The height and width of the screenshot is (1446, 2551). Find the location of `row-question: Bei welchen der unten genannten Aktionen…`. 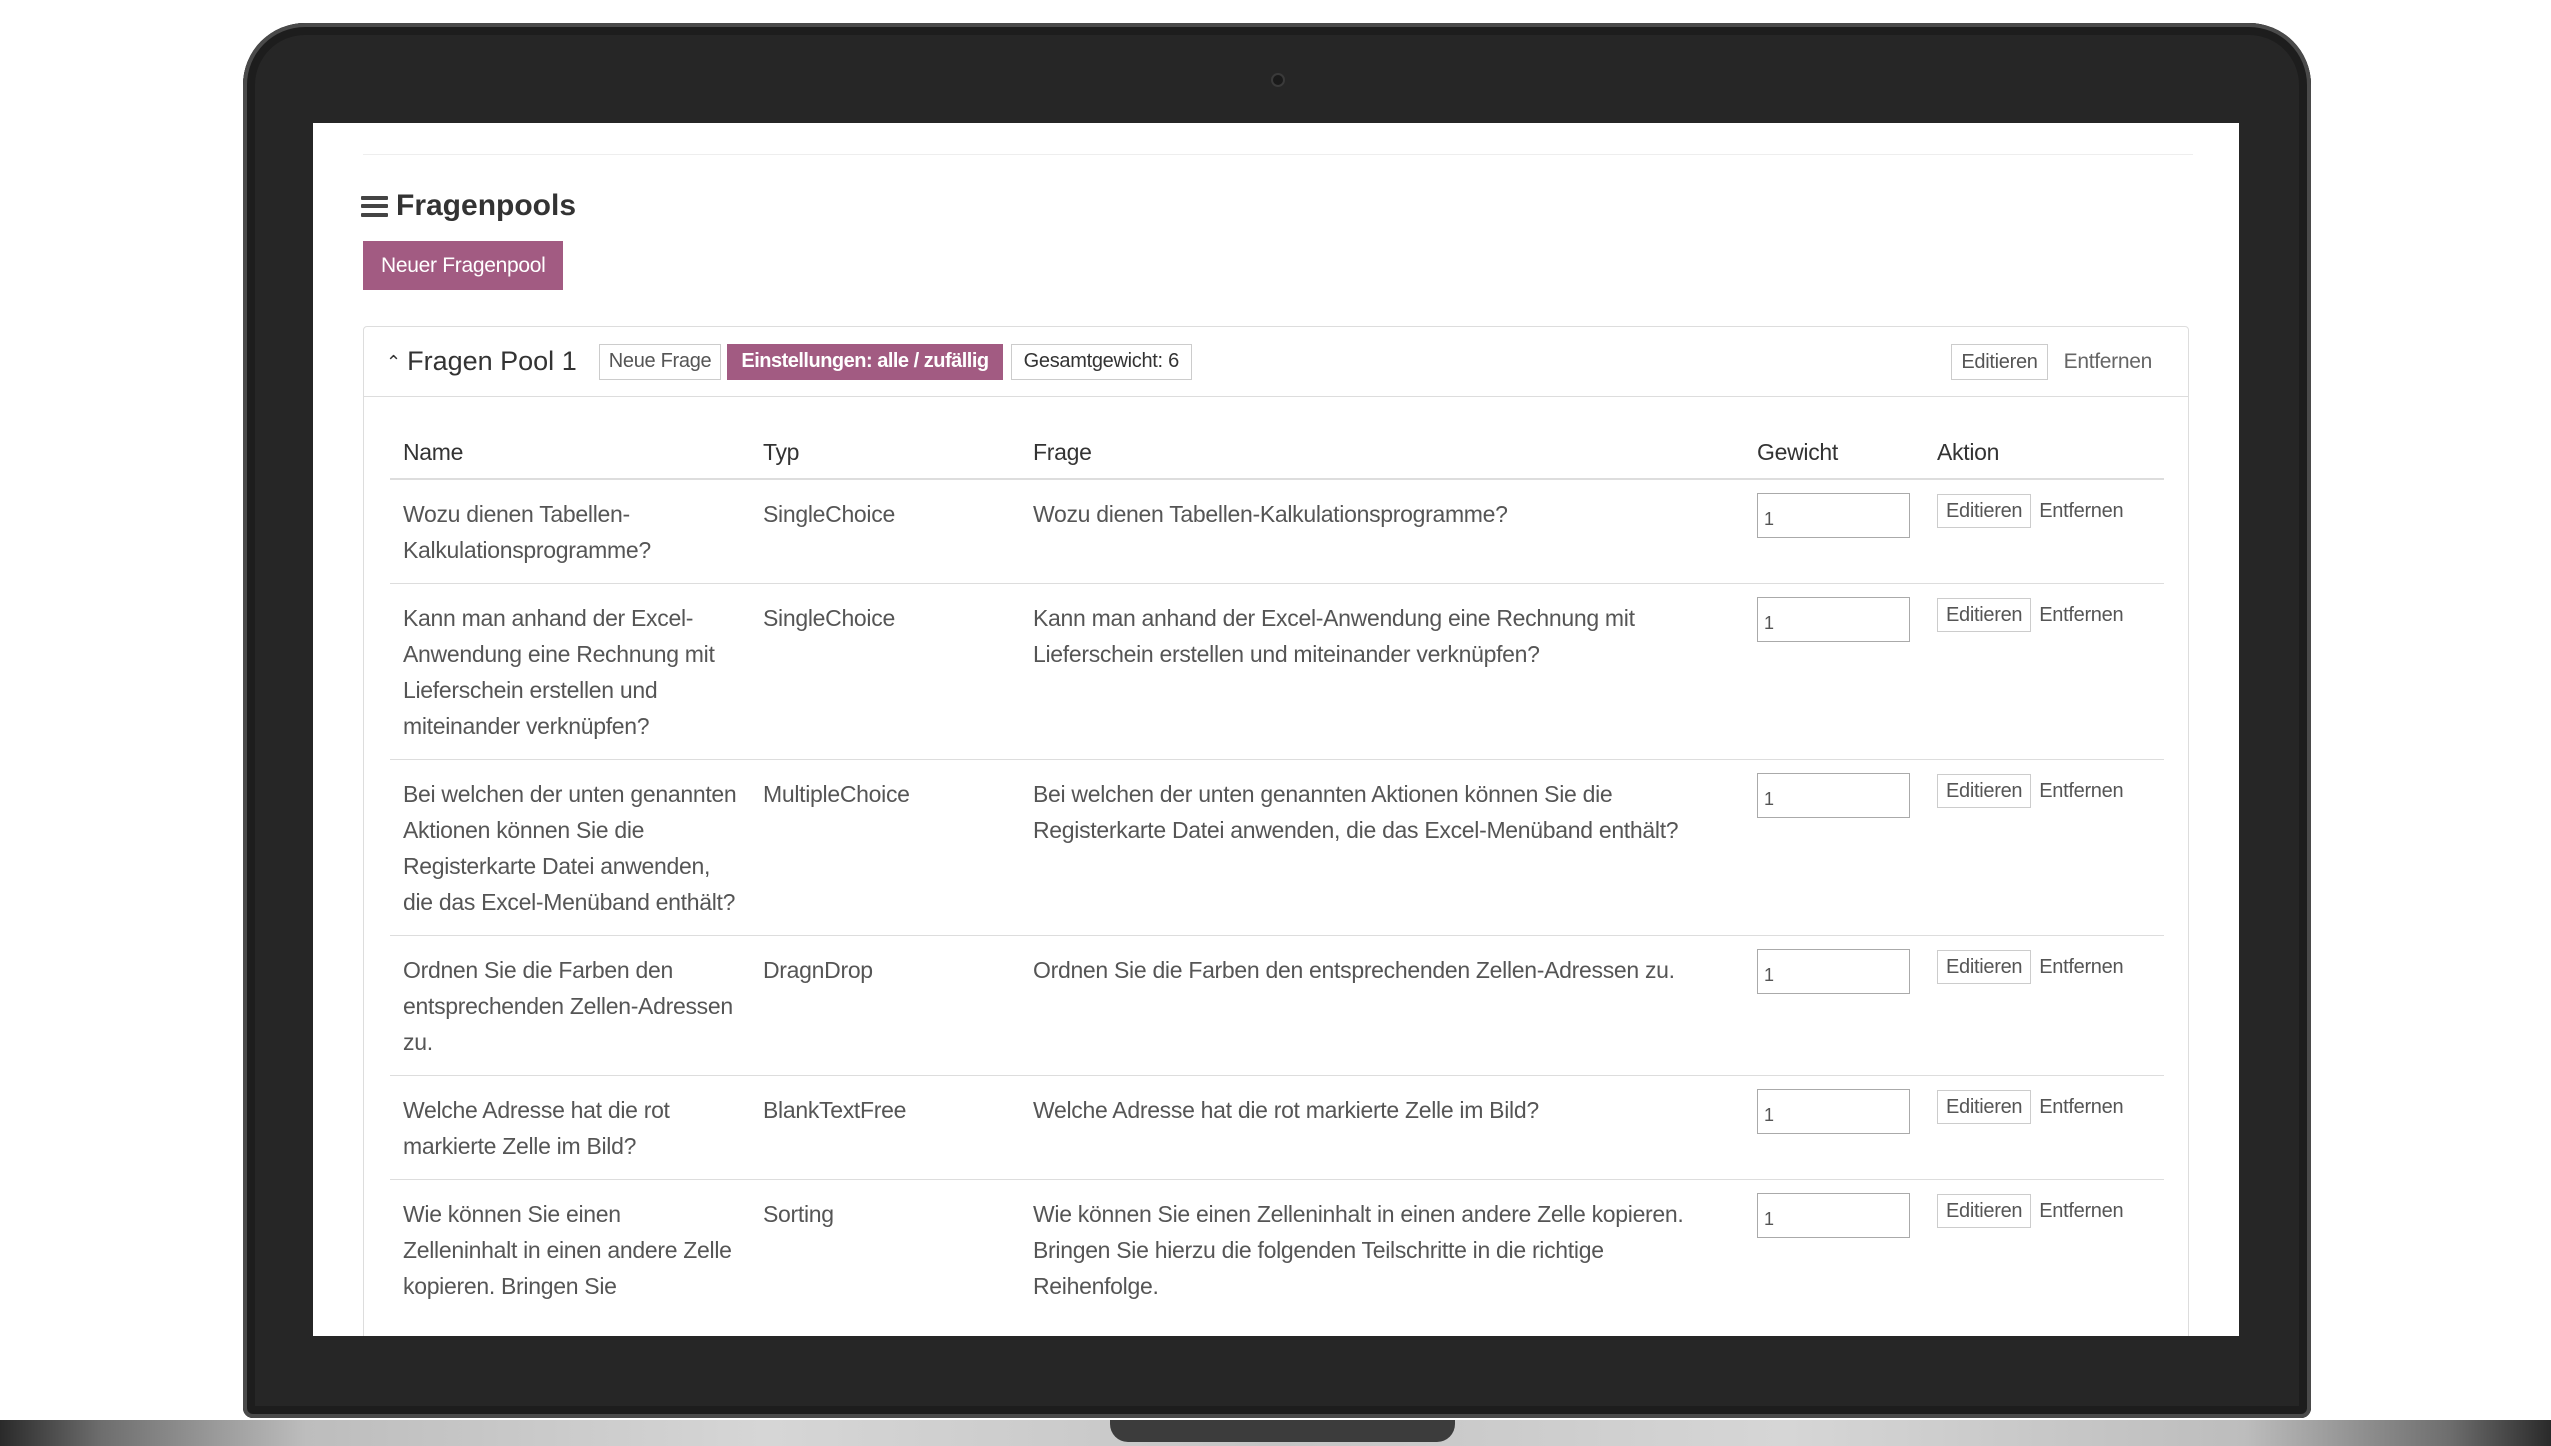

row-question: Bei welchen der unten genannten Aktionen… is located at coordinates (1382, 847).